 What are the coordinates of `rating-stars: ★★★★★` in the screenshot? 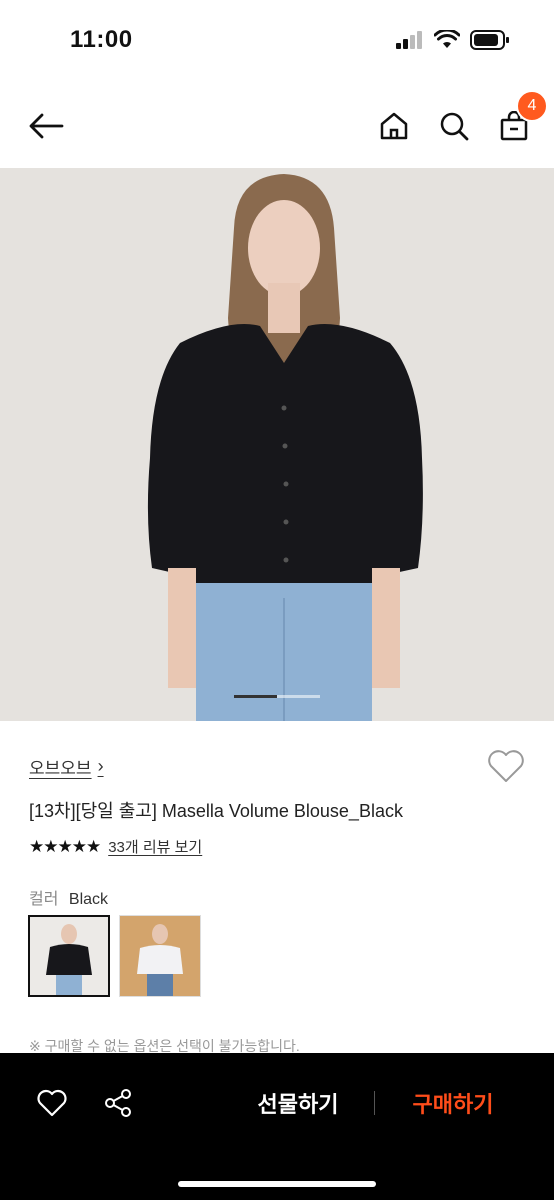 It's located at (65, 846).